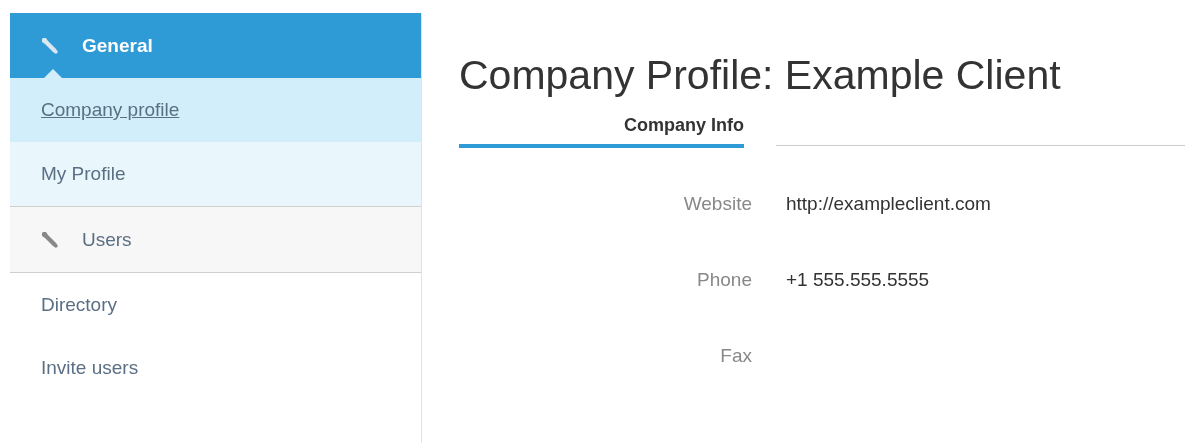 The image size is (1190, 443). What do you see at coordinates (215, 174) in the screenshot?
I see `sidebar-item: My Profile` at bounding box center [215, 174].